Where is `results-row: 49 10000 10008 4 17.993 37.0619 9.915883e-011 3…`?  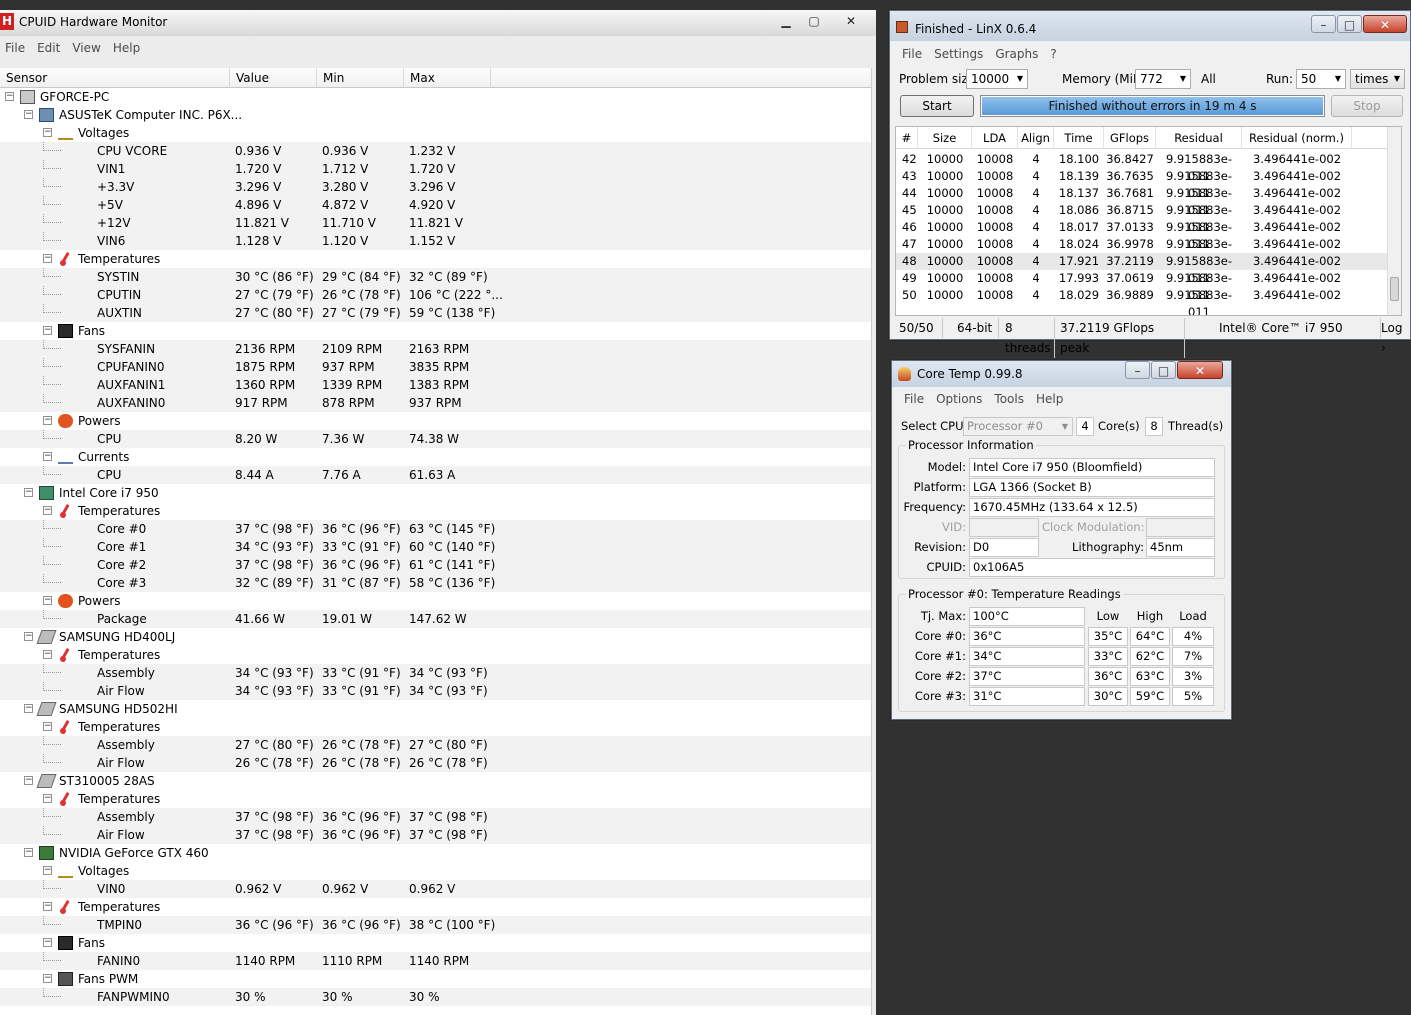 results-row: 49 10000 10008 4 17.993 37.0619 9.915883e-011 3… is located at coordinates (1144, 286).